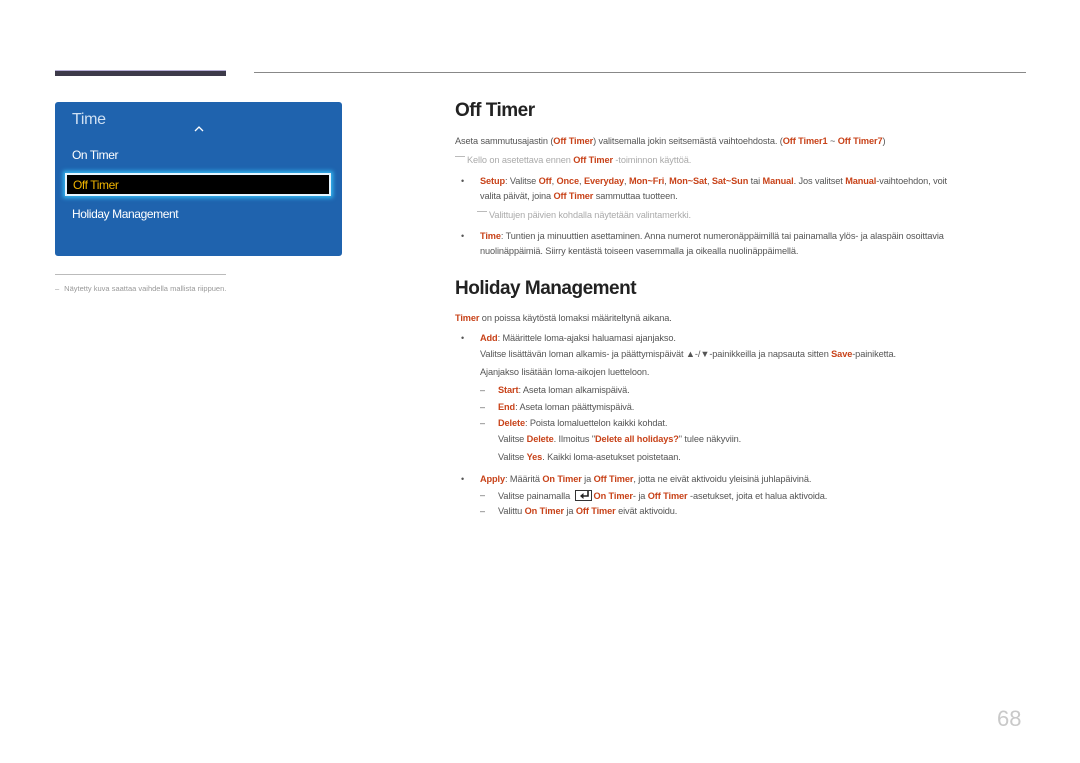 The width and height of the screenshot is (1080, 763). What do you see at coordinates (874, 354) in the screenshot?
I see `text: -painiketta.` at bounding box center [874, 354].